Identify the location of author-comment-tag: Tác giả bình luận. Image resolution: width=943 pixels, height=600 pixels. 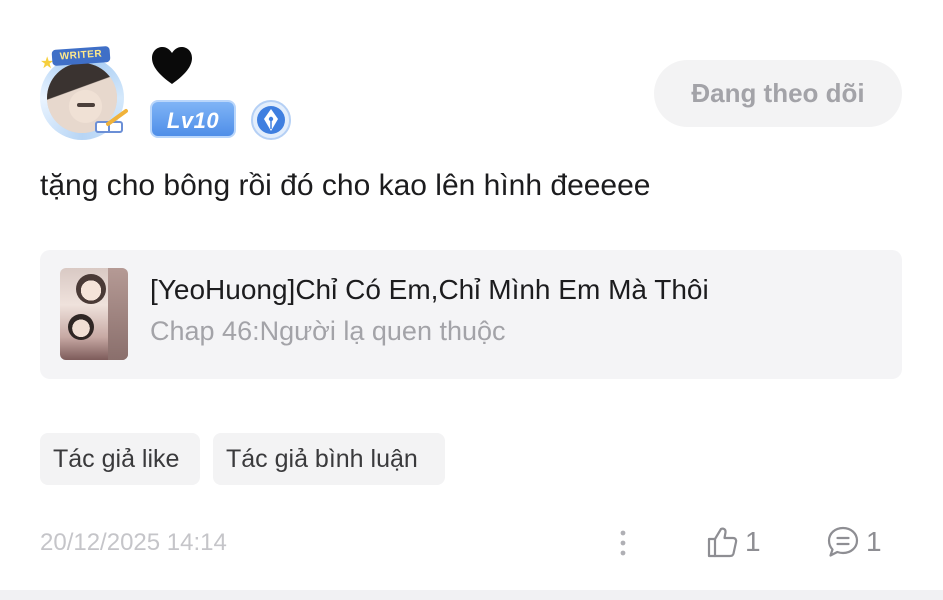
(329, 459).